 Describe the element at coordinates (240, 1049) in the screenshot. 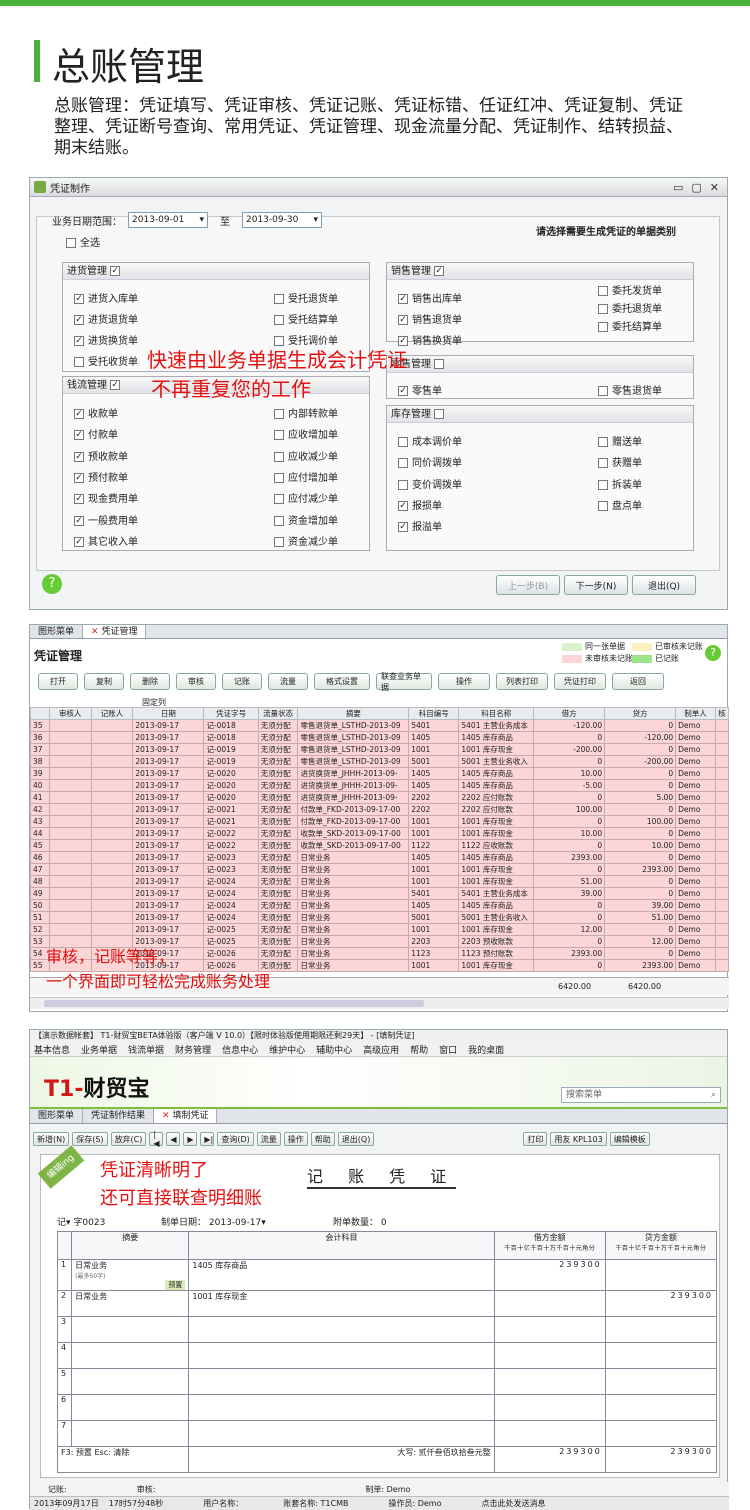

I see `menu-item: 信息中心` at that location.